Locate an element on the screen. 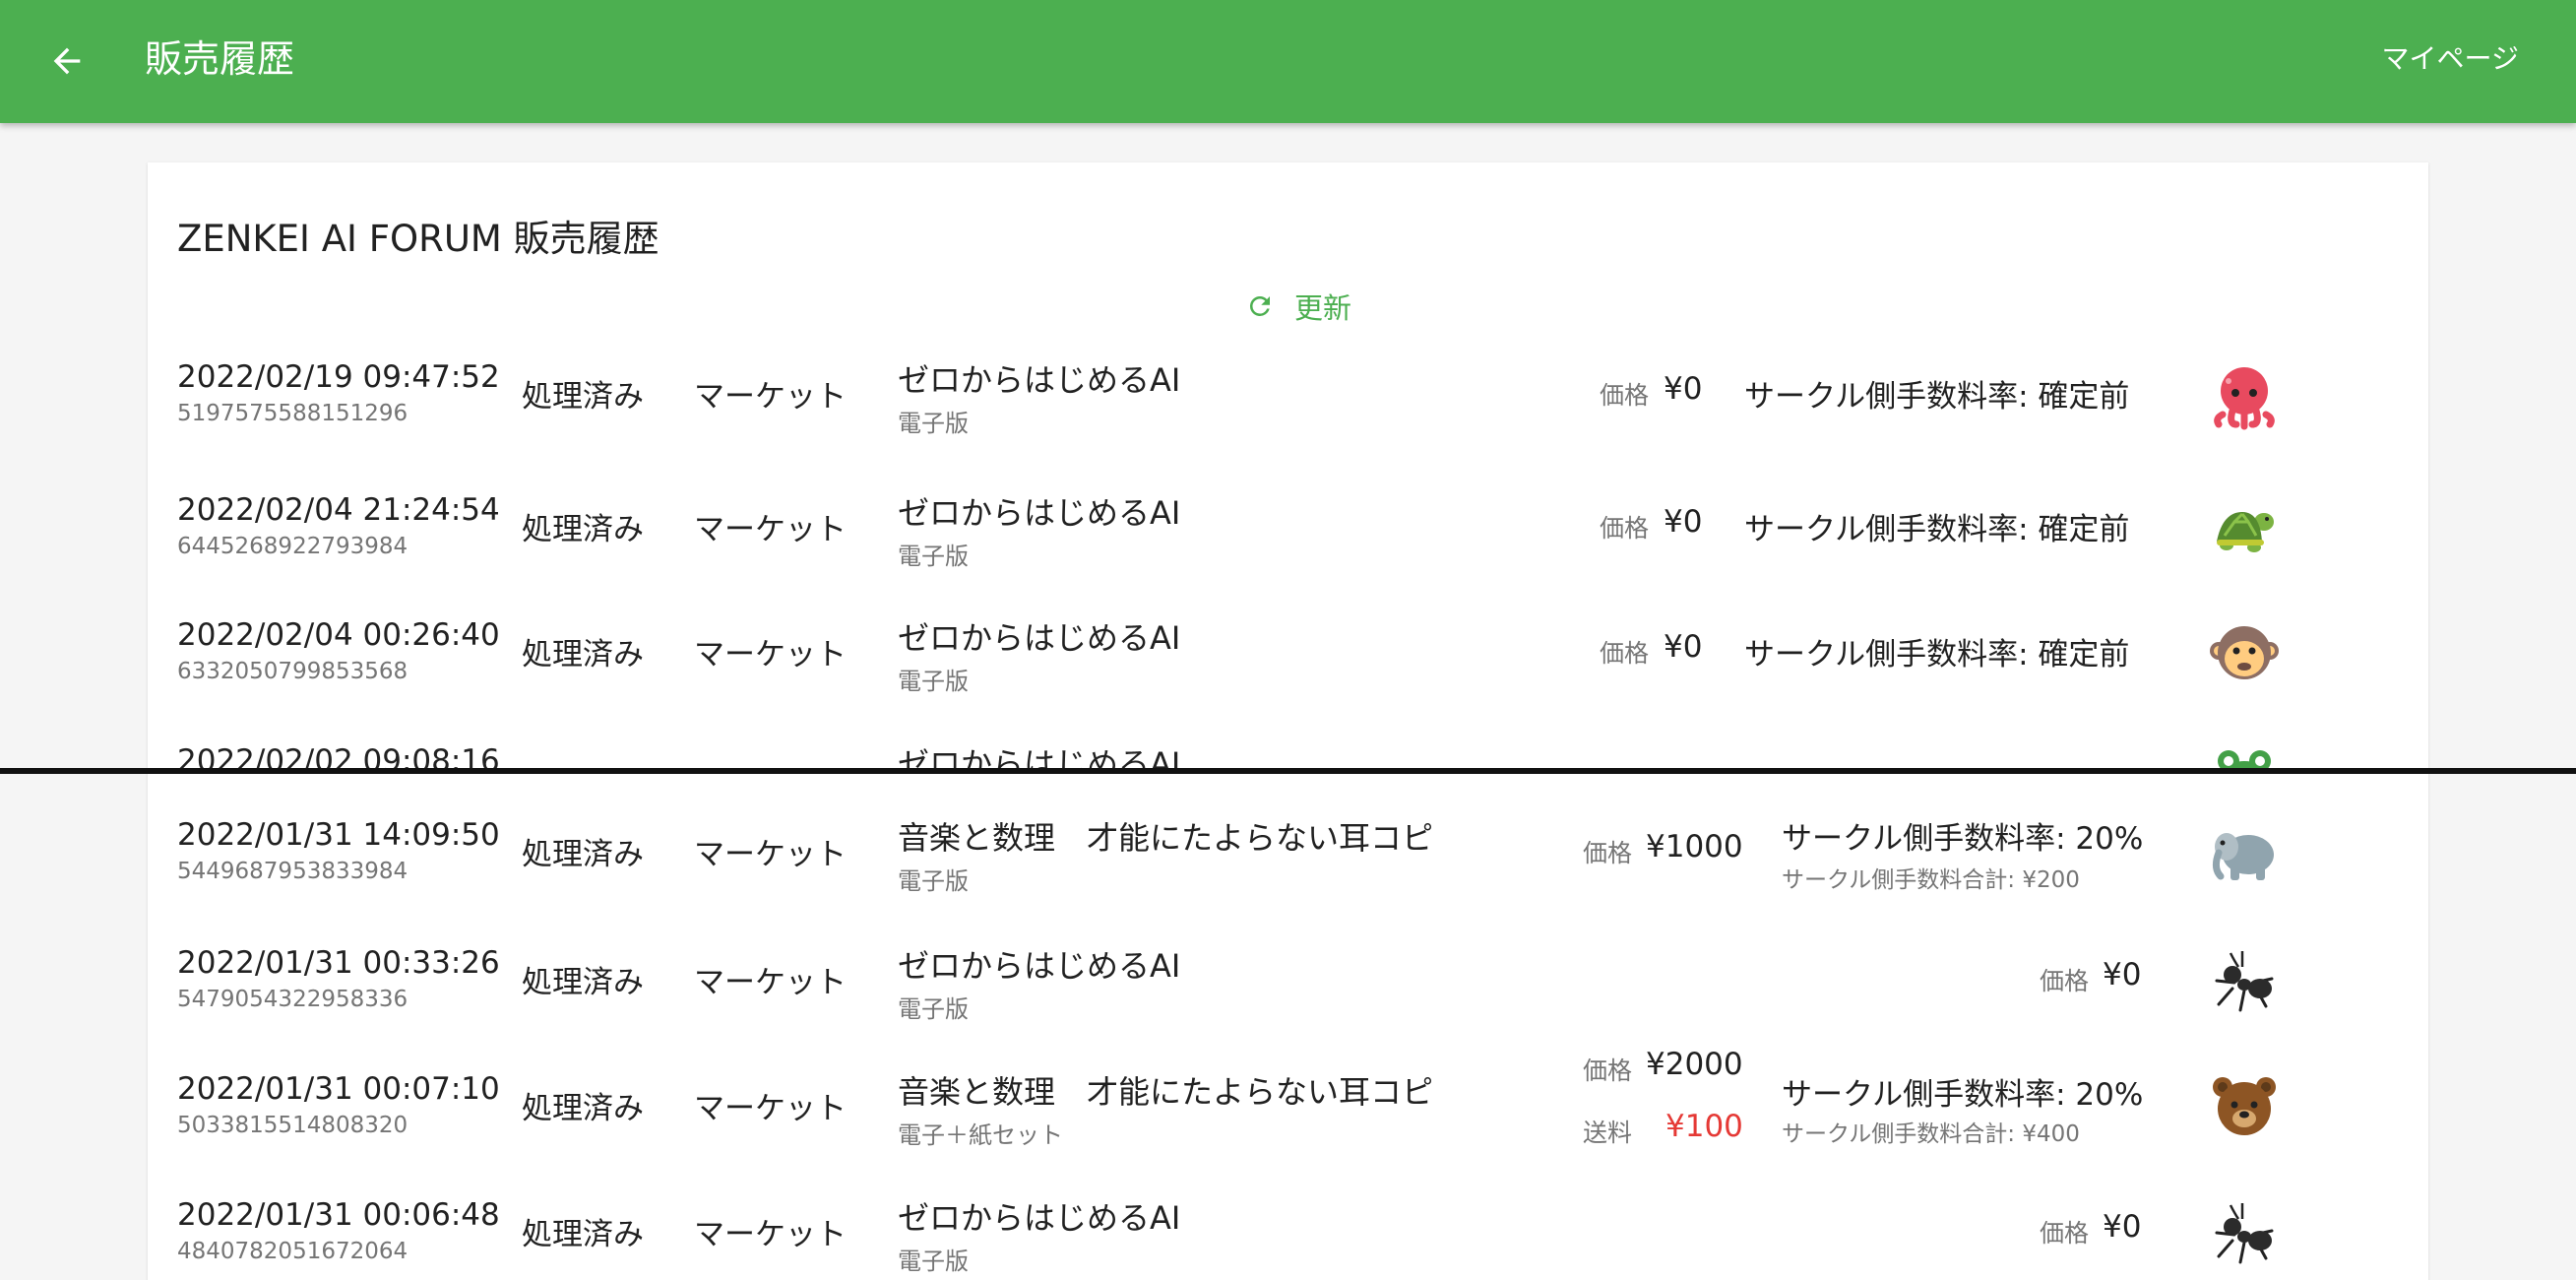 This screenshot has width=2576, height=1280. page-title: 販売履歴 is located at coordinates (220, 59).